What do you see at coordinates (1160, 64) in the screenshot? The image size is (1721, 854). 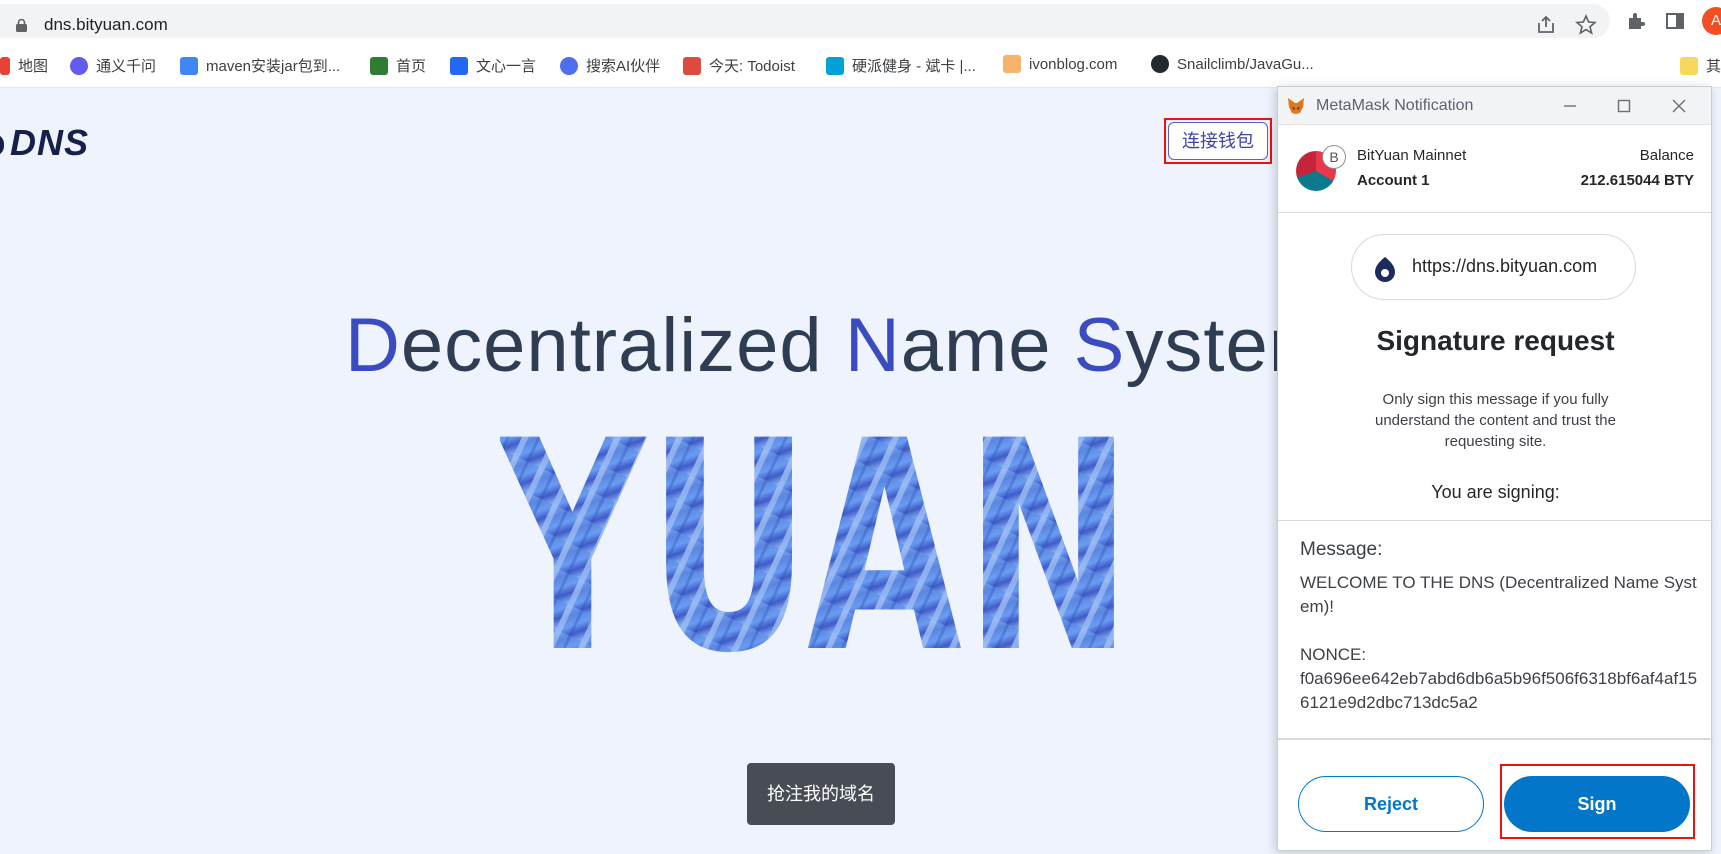 I see `github-icon` at bounding box center [1160, 64].